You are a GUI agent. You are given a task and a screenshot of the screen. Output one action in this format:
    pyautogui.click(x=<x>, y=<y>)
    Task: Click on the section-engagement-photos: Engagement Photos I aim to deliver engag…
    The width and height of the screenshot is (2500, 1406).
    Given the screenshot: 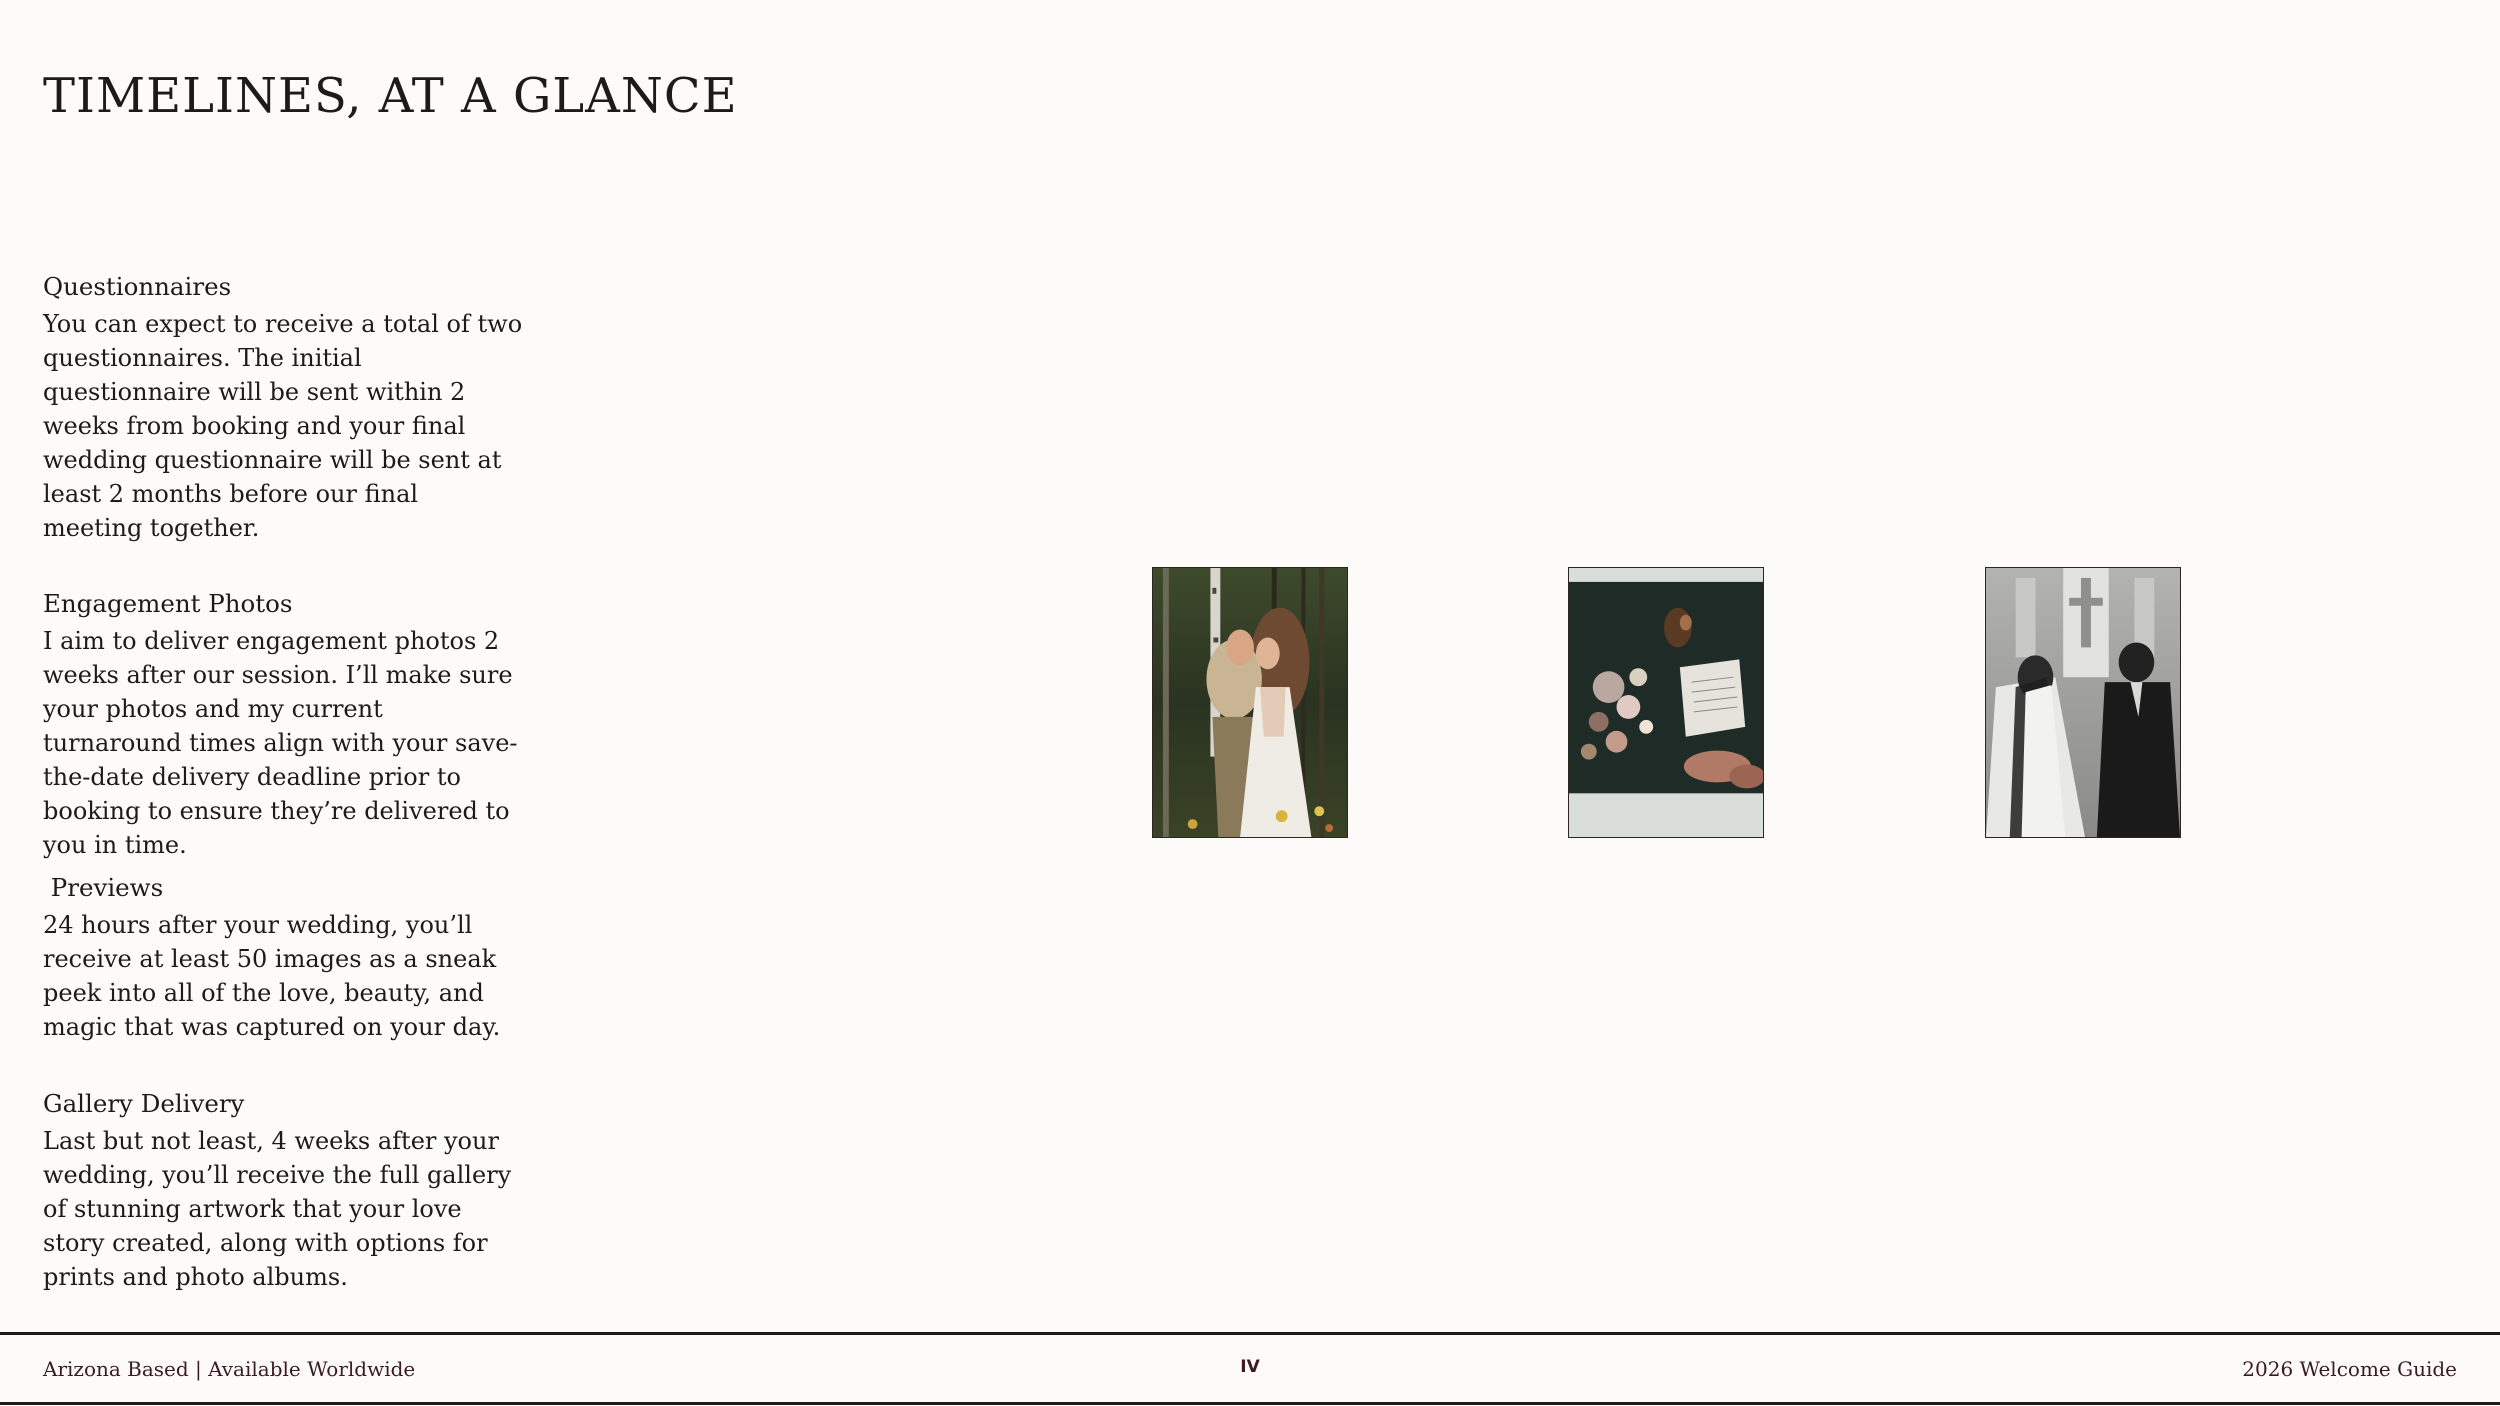 What is the action you would take?
    pyautogui.click(x=283, y=724)
    